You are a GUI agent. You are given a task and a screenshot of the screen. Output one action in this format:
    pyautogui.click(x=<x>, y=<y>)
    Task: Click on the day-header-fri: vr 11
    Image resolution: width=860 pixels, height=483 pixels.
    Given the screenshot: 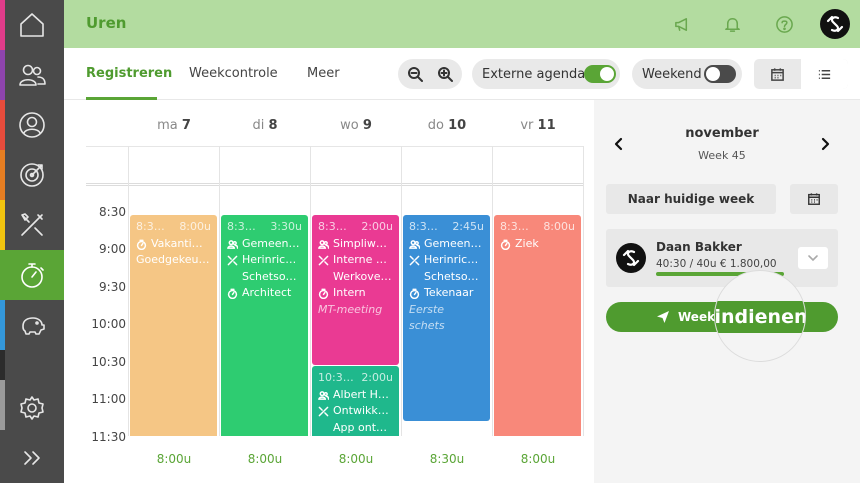 What is the action you would take?
    pyautogui.click(x=538, y=125)
    